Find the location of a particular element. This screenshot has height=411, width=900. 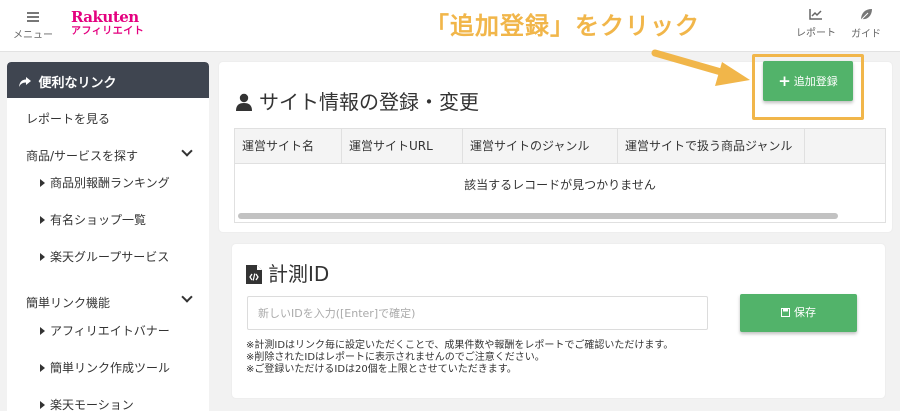

column-header: 運営サイト名 is located at coordinates (288, 146).